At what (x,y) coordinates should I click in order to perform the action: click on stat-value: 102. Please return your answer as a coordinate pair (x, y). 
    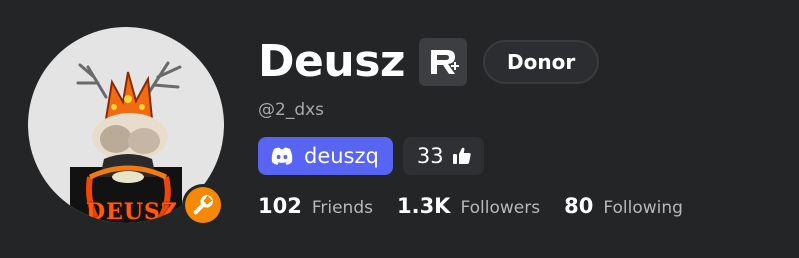
    Looking at the image, I should click on (280, 206).